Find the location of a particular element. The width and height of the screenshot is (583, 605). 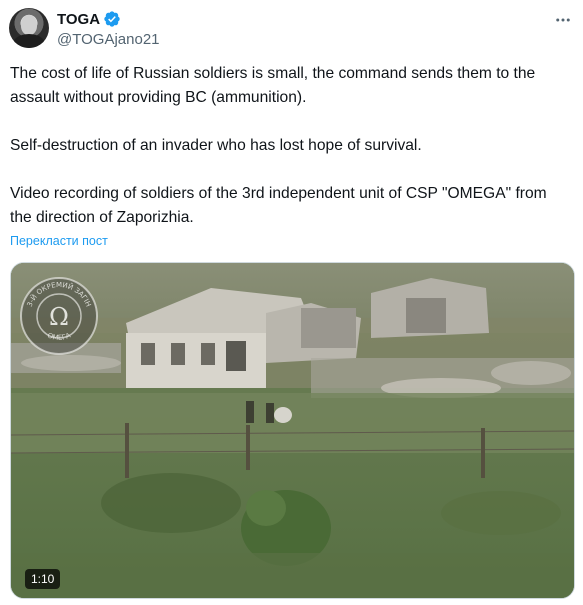

watermark-symbol: Ω is located at coordinates (59, 317).